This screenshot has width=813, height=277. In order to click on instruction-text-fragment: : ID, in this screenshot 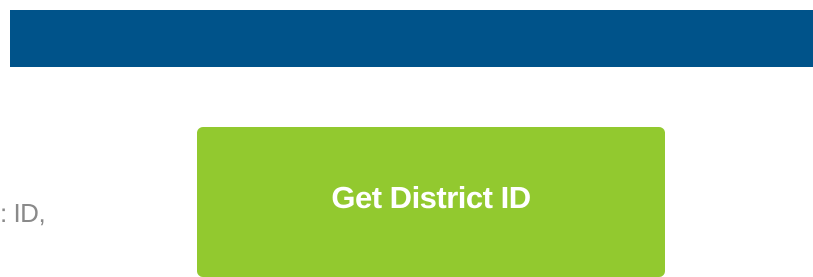, I will do `click(23, 213)`.